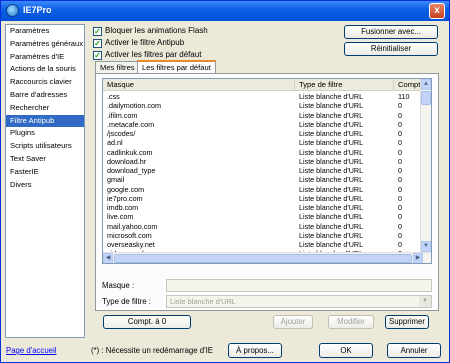 The image size is (450, 363). I want to click on column-header-type: Type de filtre, so click(344, 85).